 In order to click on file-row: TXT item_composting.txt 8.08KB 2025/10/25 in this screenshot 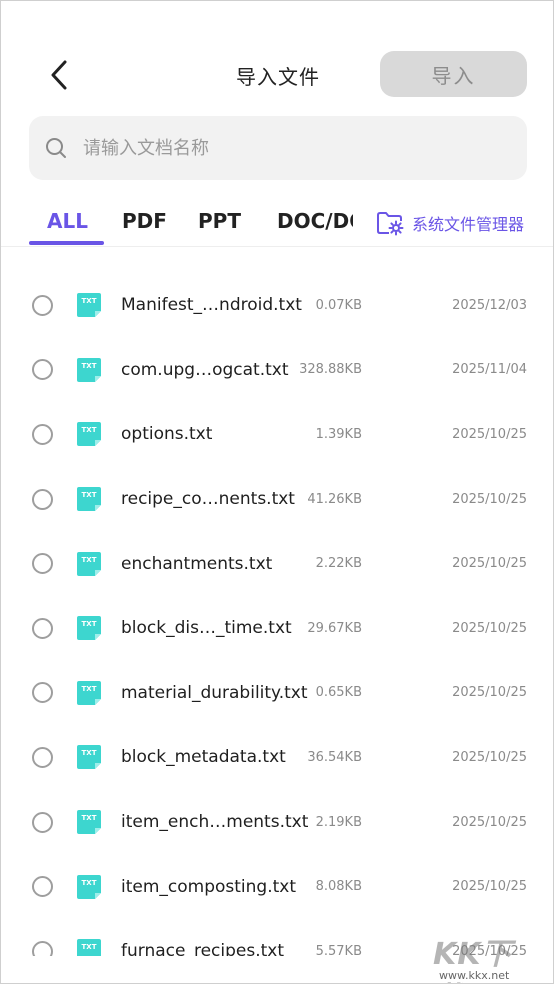, I will do `click(277, 886)`.